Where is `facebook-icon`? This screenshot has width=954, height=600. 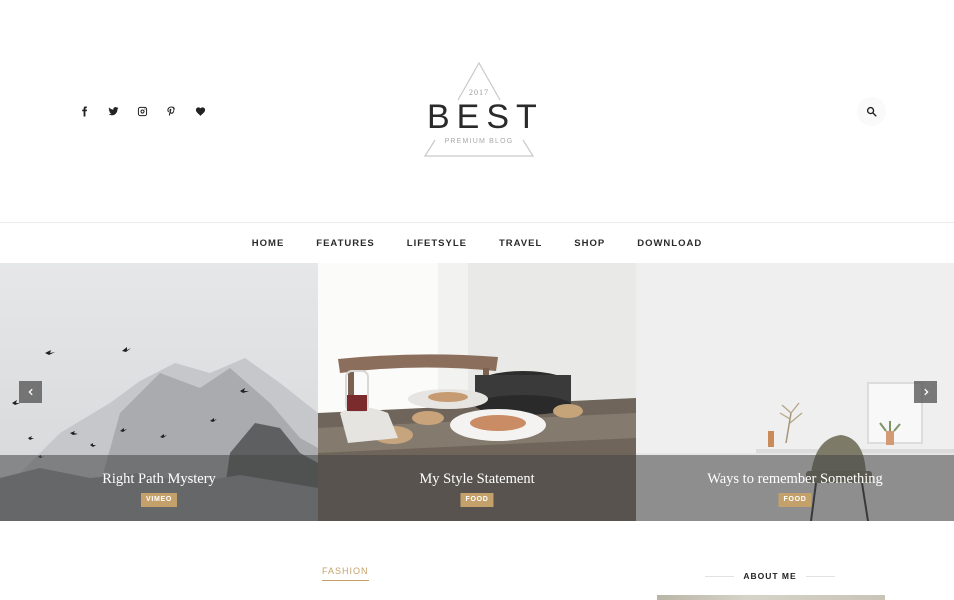 facebook-icon is located at coordinates (84, 111).